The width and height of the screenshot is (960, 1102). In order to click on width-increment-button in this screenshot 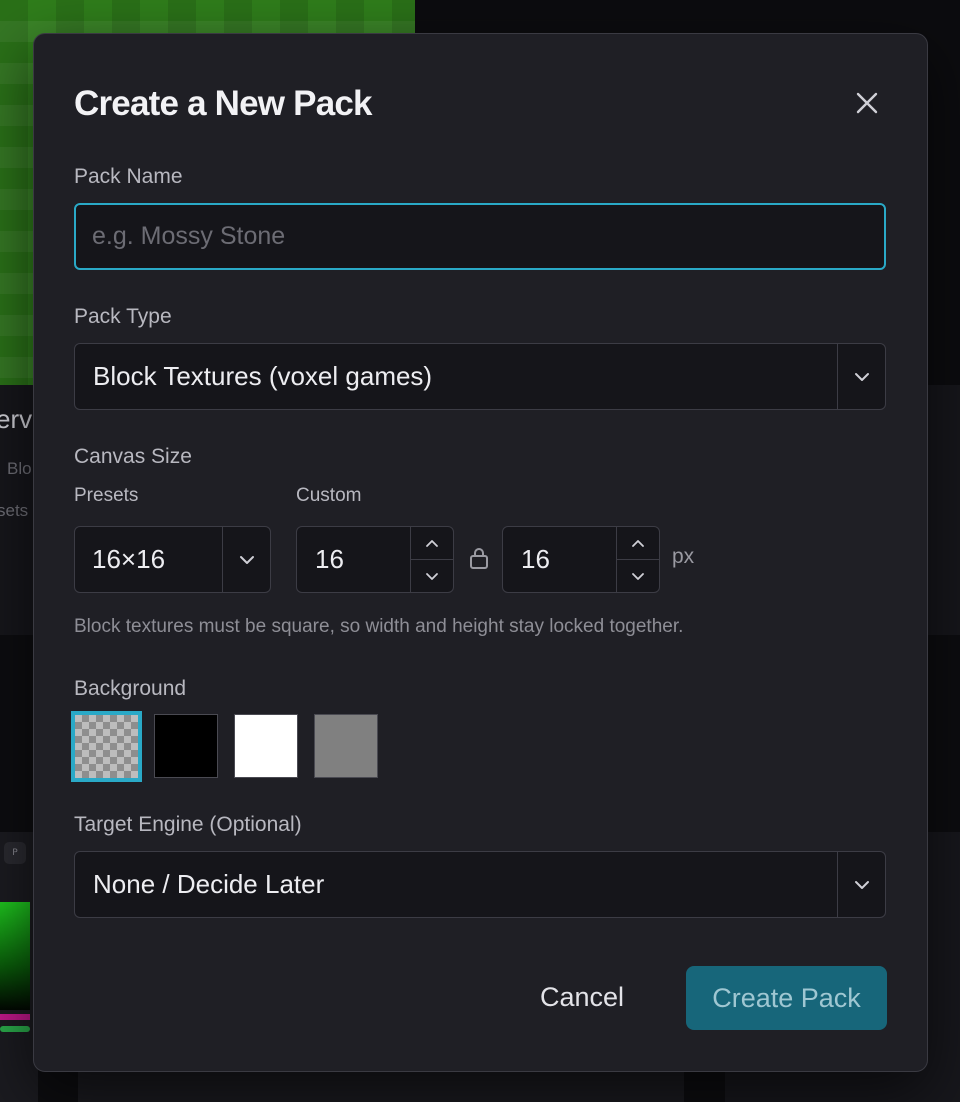, I will do `click(432, 543)`.